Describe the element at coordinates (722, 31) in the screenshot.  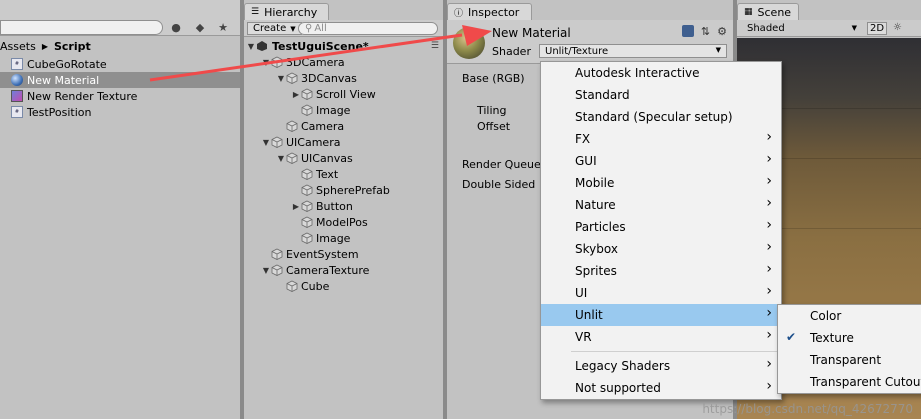
I see `gear-icon: ⚙` at that location.